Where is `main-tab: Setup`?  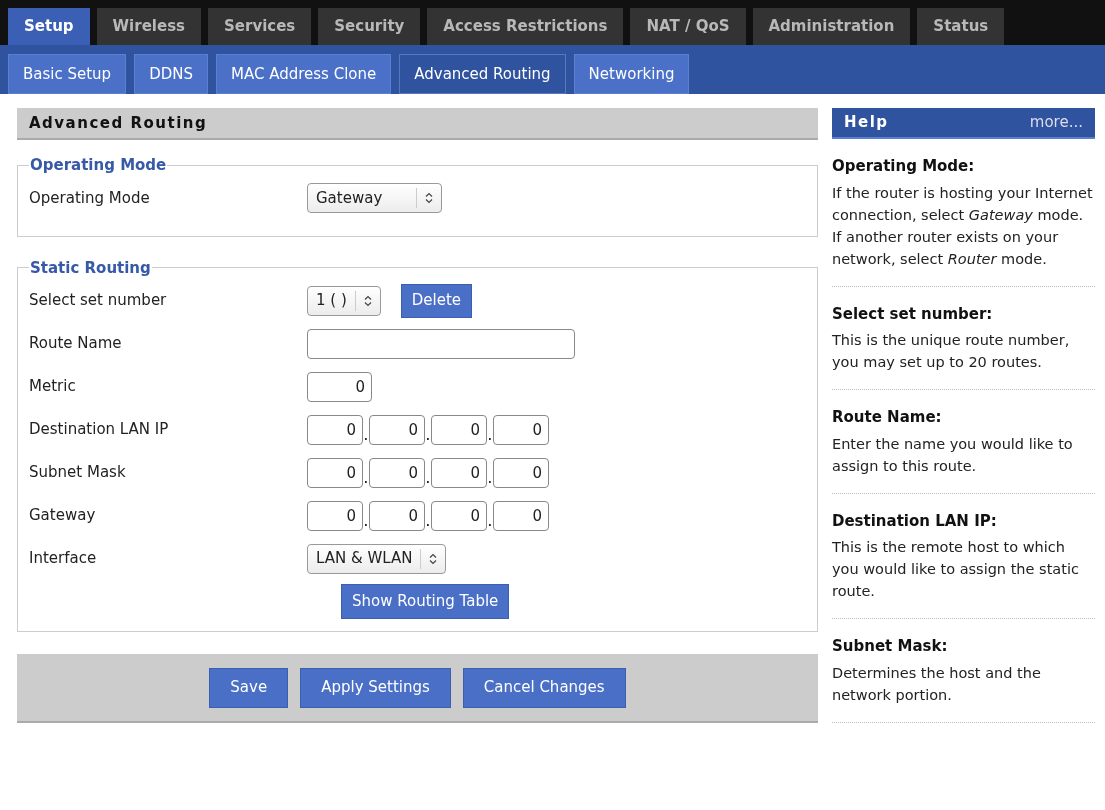 main-tab: Setup is located at coordinates (49, 26).